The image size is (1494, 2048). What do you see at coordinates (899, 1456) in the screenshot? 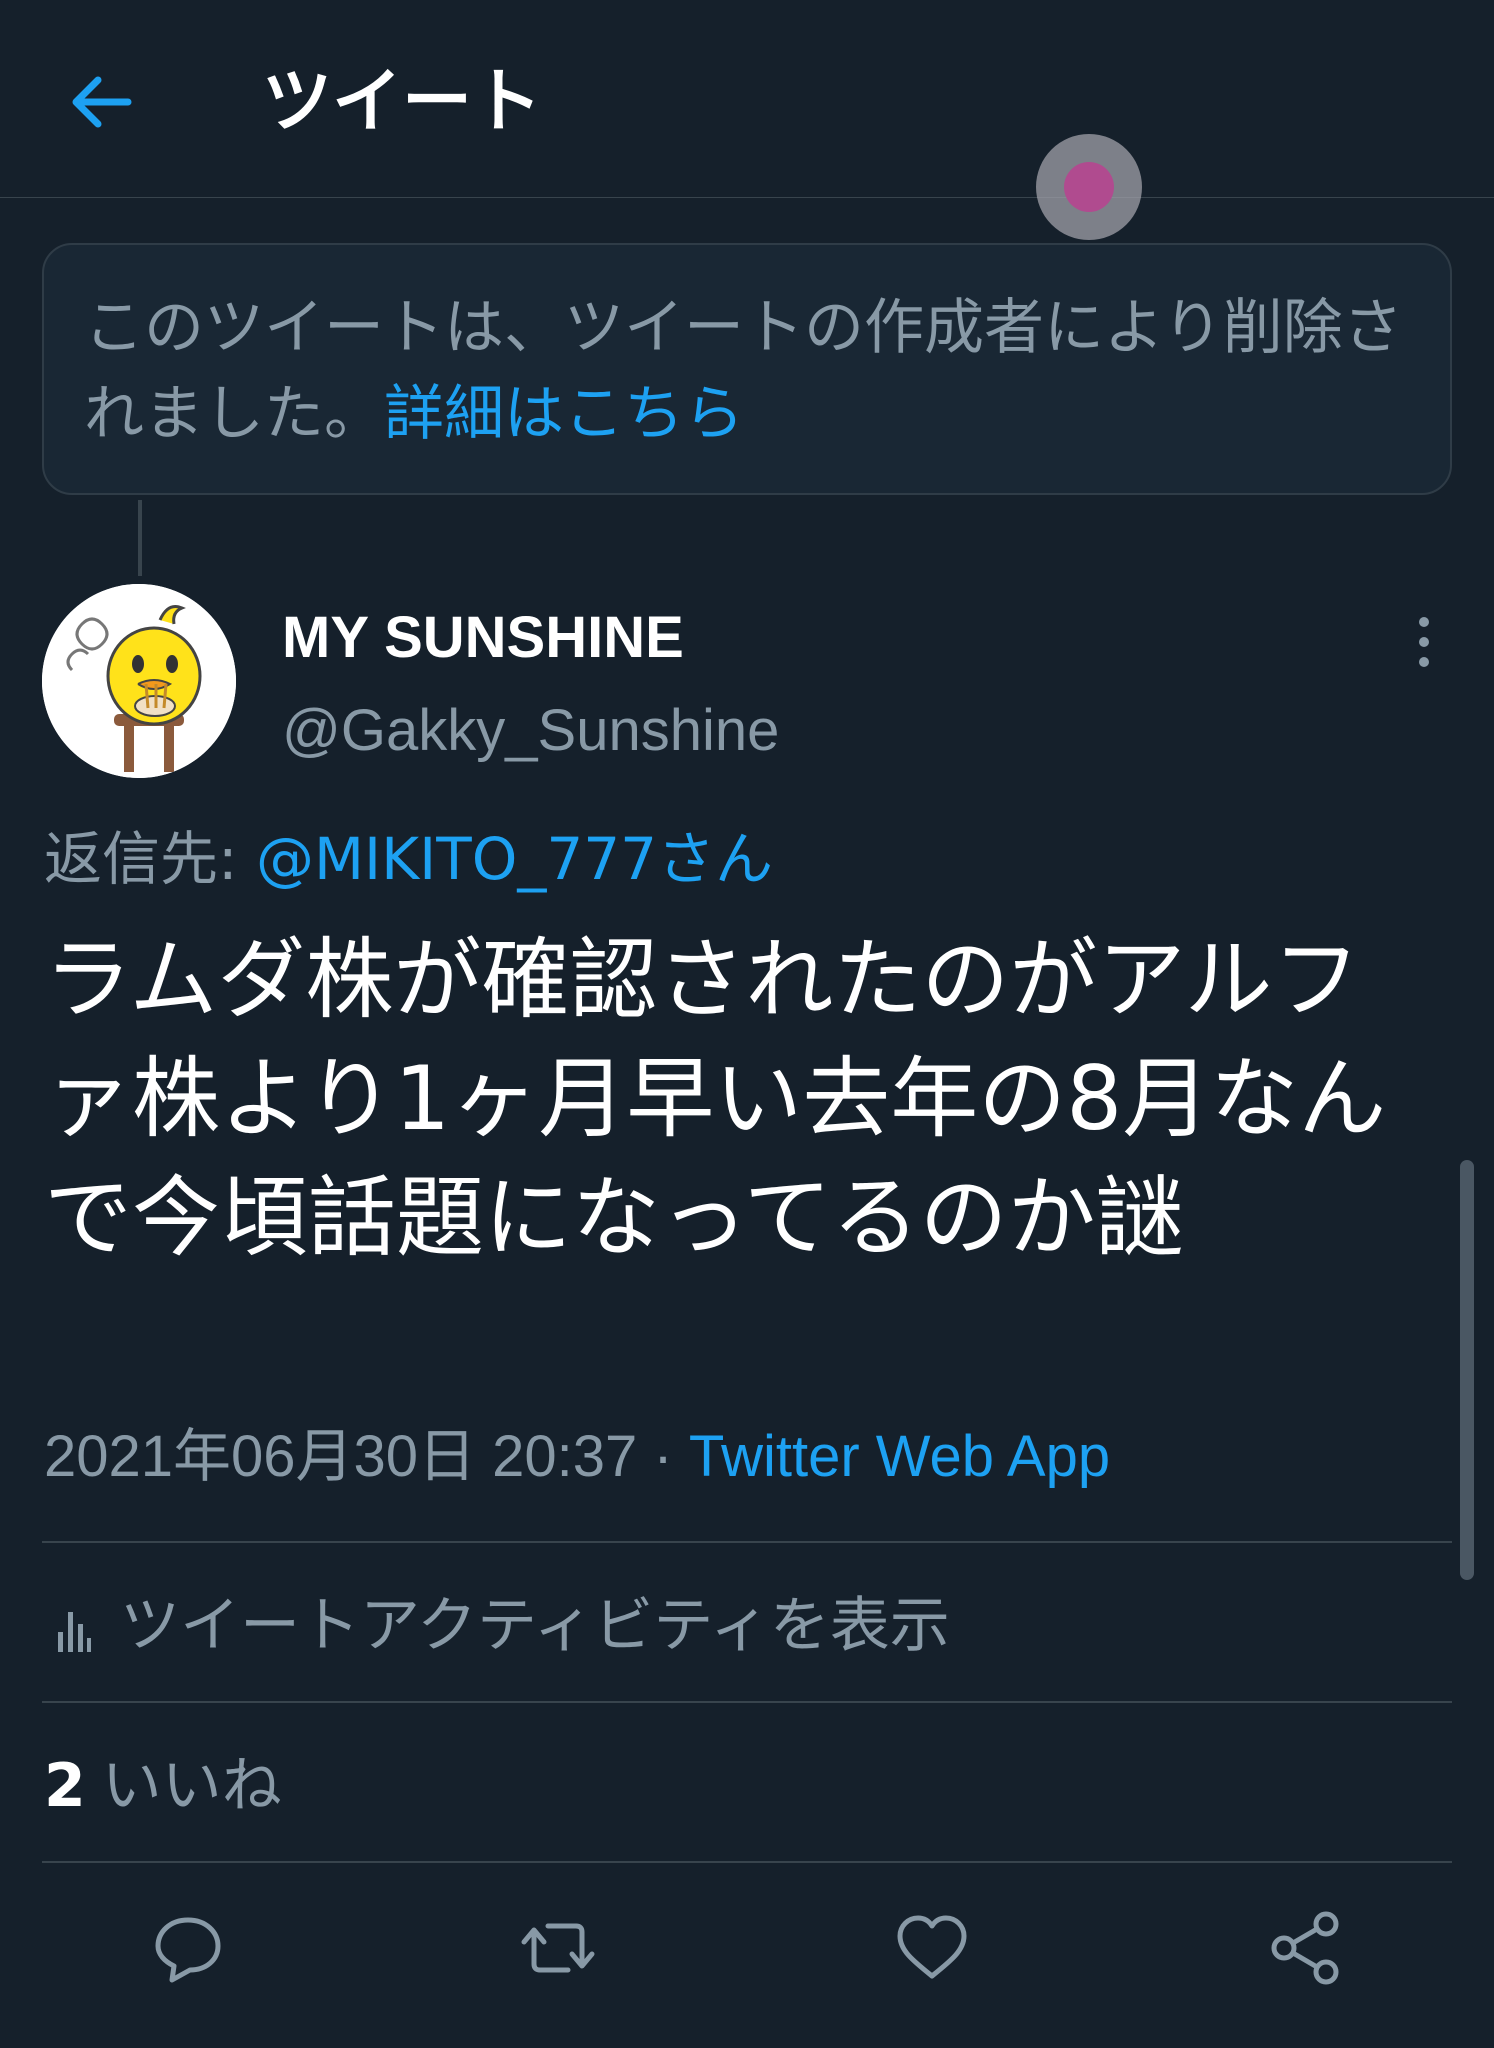
I see `tweet-source-link: Twitter Web App` at bounding box center [899, 1456].